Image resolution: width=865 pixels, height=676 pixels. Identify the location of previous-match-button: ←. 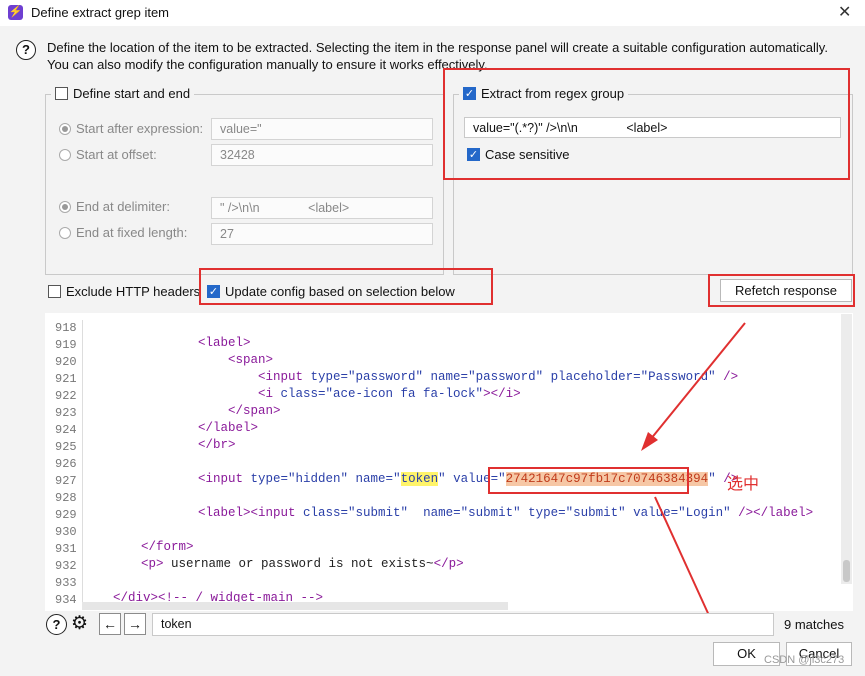
(110, 624).